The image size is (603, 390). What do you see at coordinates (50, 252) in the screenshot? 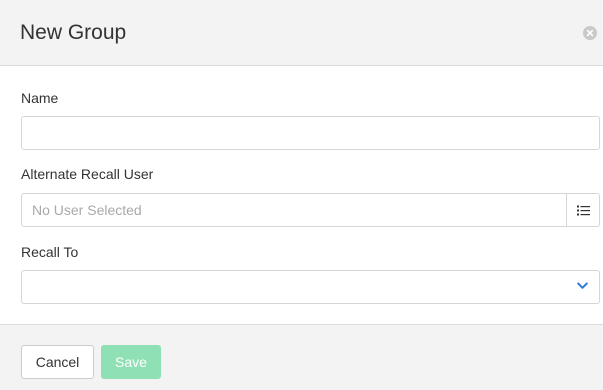
I see `recall-to-label: Recall To` at bounding box center [50, 252].